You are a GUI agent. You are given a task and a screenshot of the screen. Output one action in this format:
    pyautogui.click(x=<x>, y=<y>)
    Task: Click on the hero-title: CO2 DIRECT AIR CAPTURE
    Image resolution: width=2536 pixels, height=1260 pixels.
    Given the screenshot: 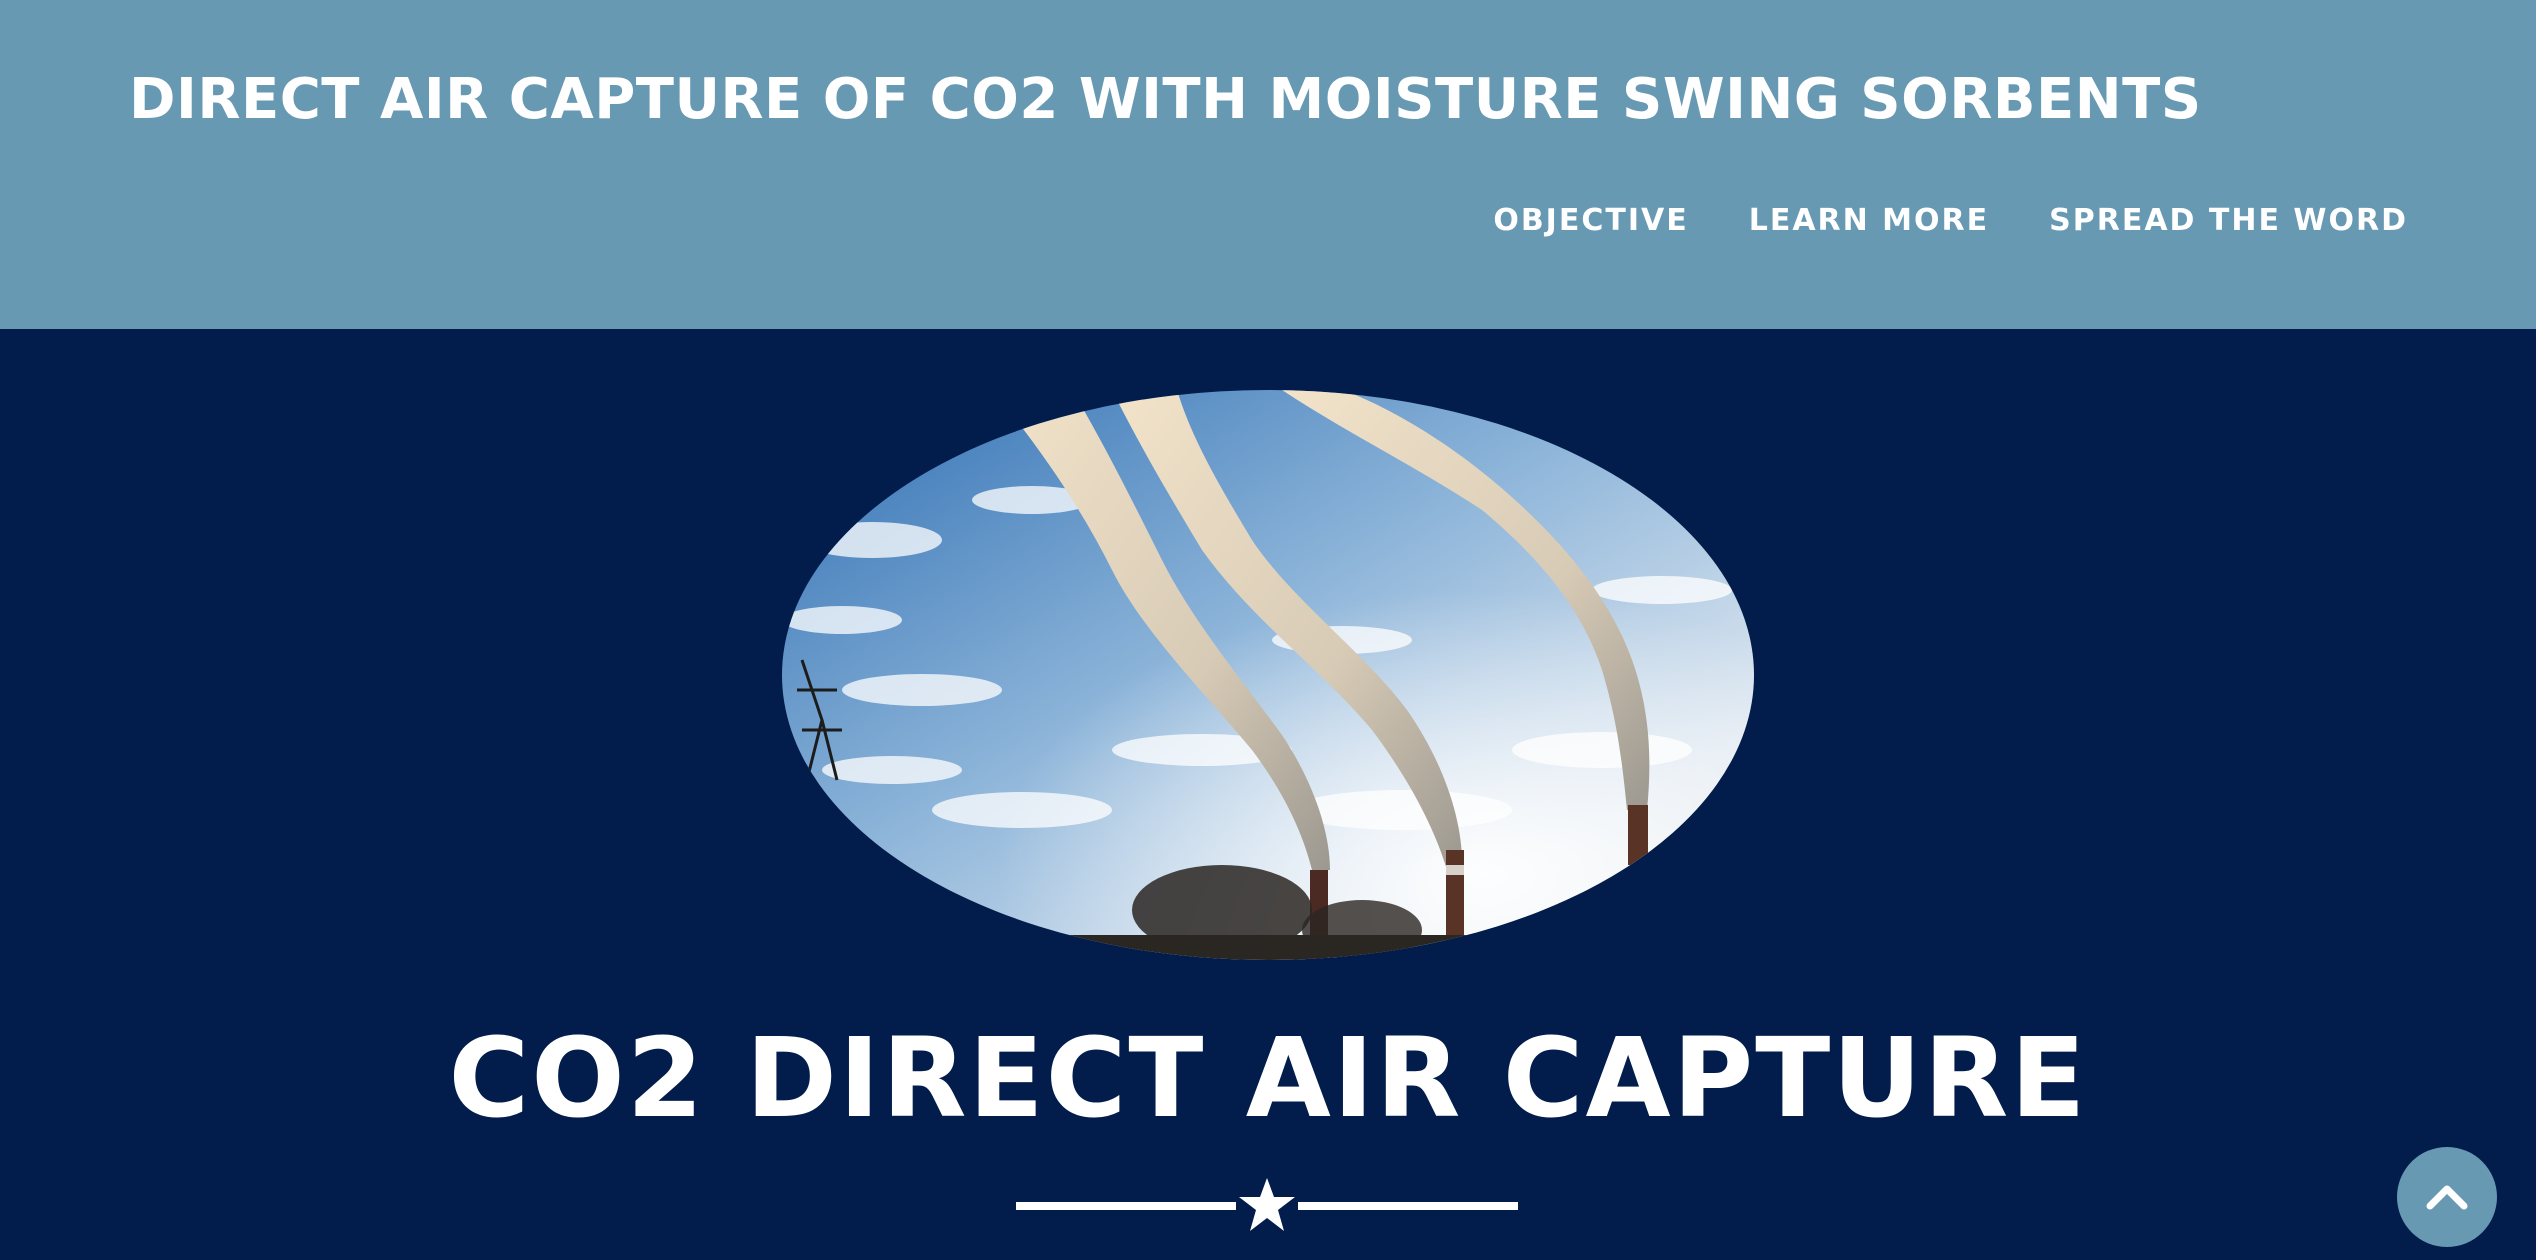 What is the action you would take?
    pyautogui.click(x=1268, y=1078)
    